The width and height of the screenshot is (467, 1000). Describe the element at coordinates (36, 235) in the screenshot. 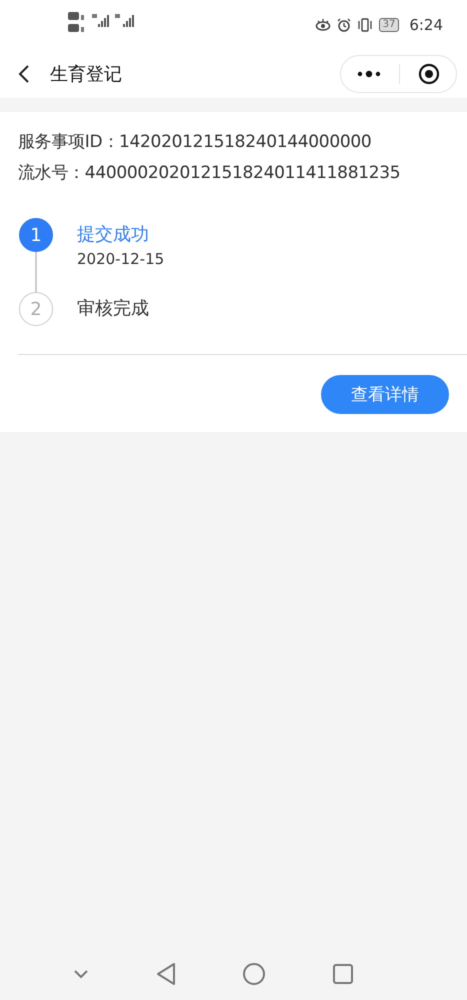

I see `step-number: 1` at that location.